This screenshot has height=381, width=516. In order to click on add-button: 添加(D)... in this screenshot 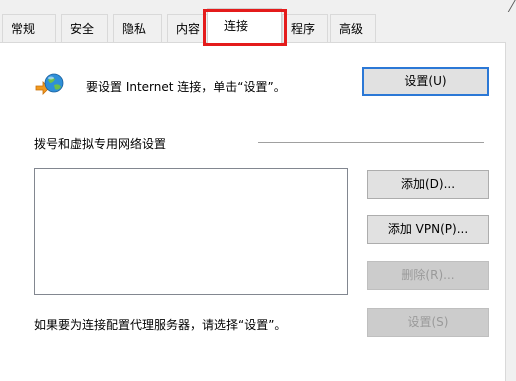, I will do `click(428, 184)`.